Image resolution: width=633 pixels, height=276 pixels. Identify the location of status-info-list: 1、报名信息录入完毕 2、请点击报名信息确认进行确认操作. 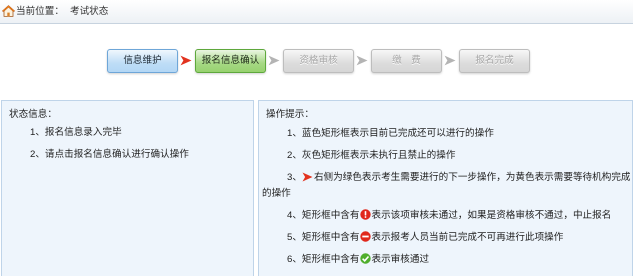
(129, 144).